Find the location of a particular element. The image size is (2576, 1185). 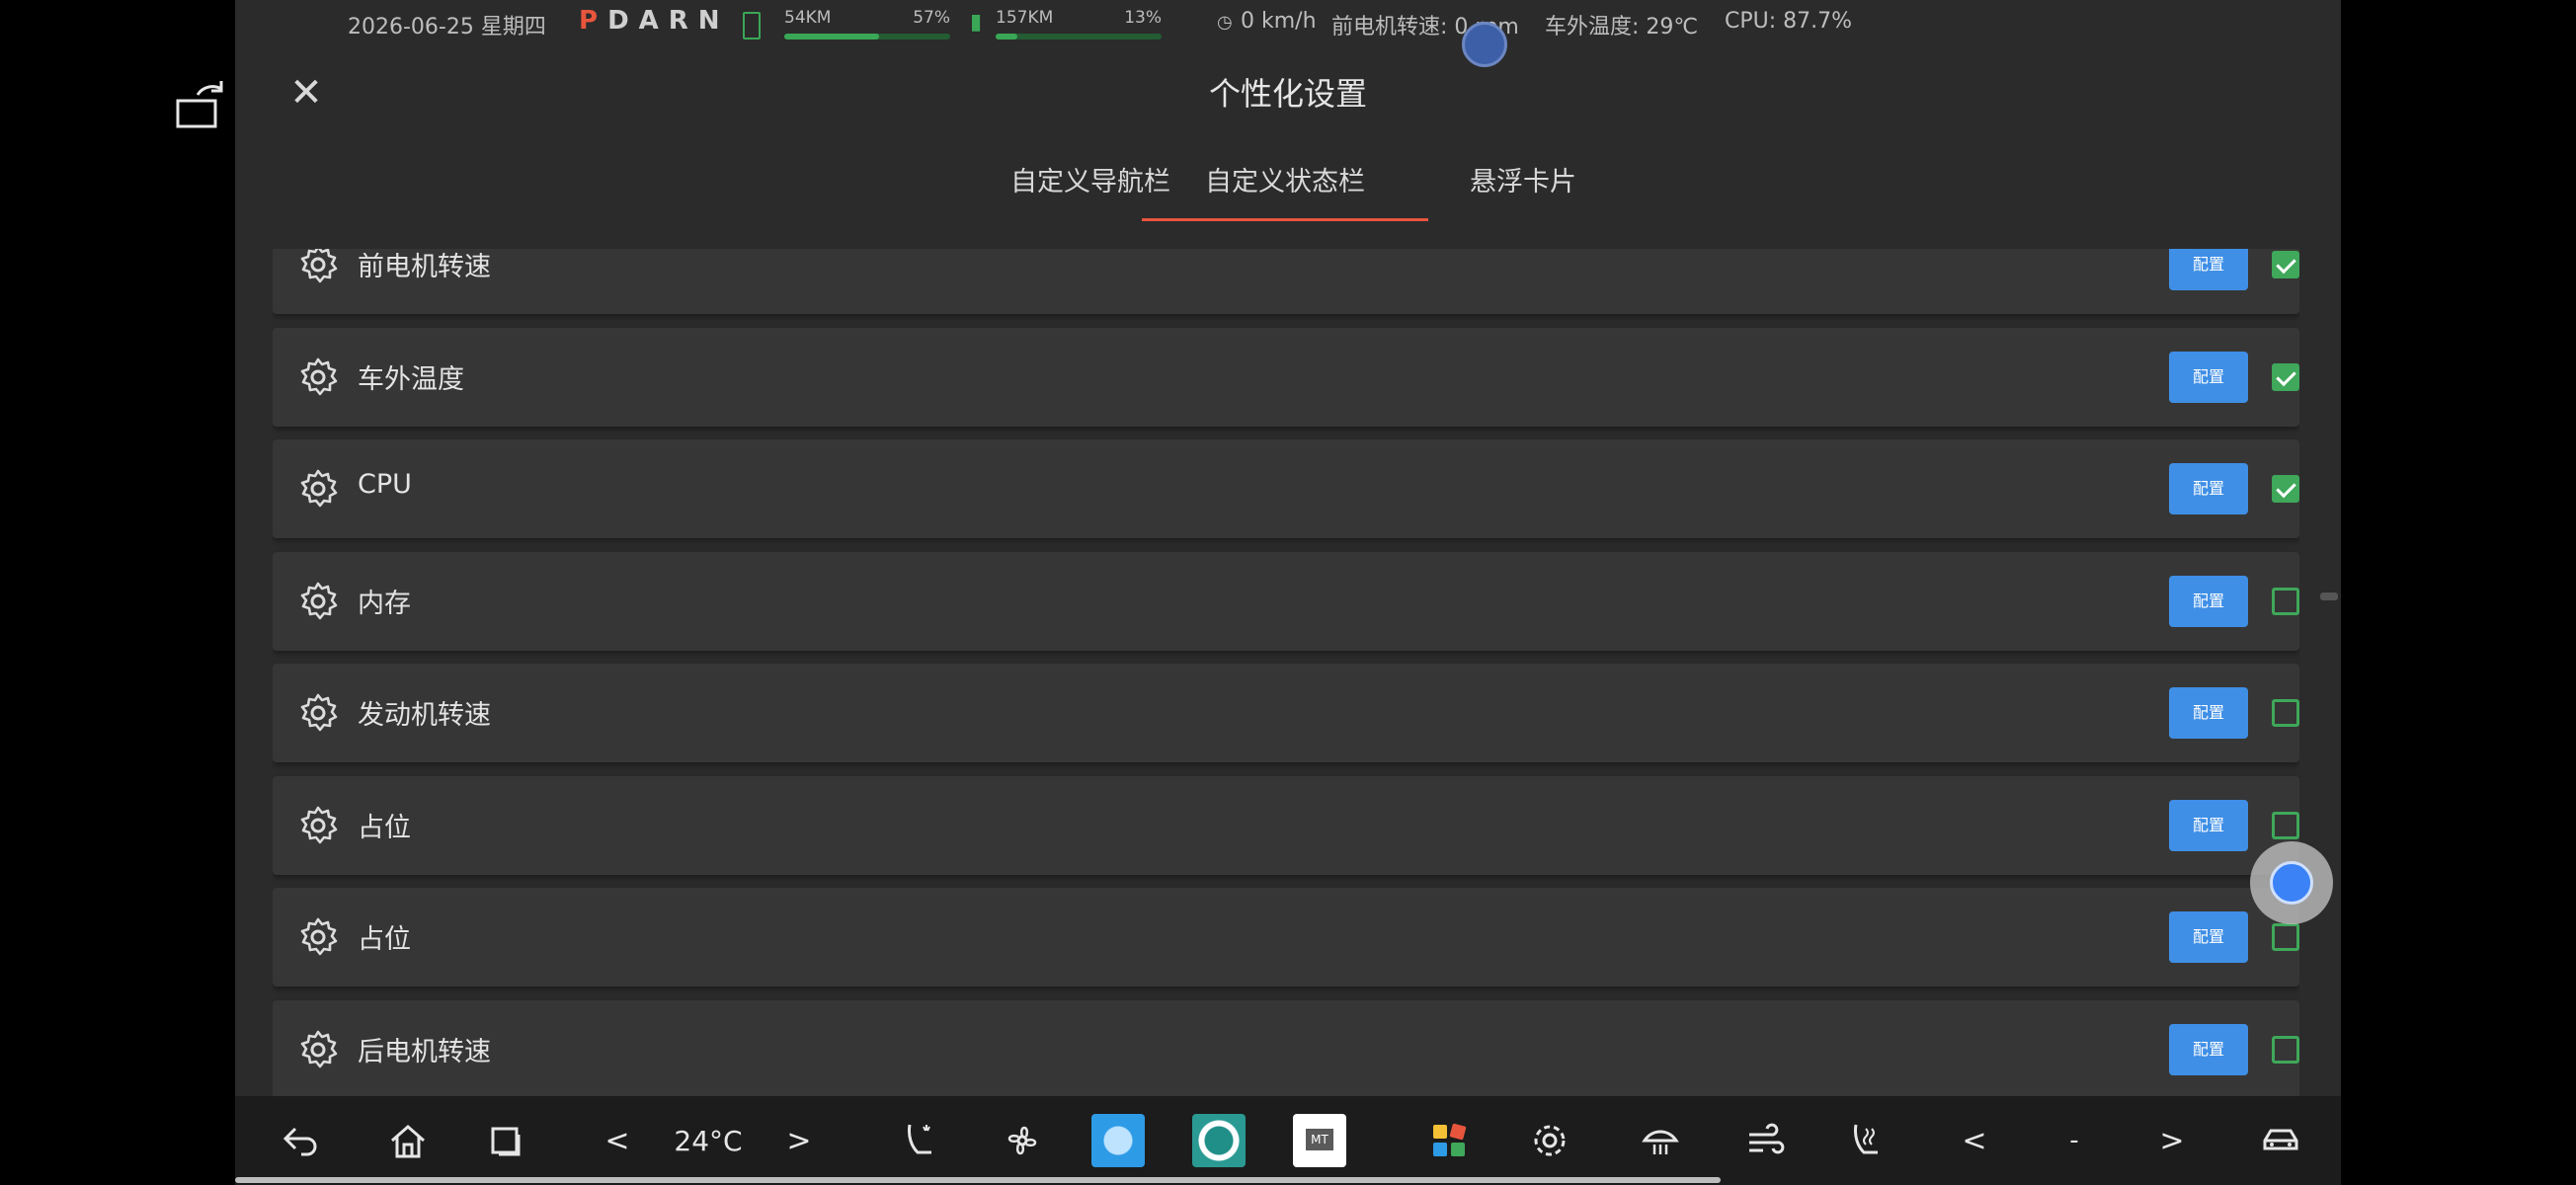

battery-icon is located at coordinates (752, 26).